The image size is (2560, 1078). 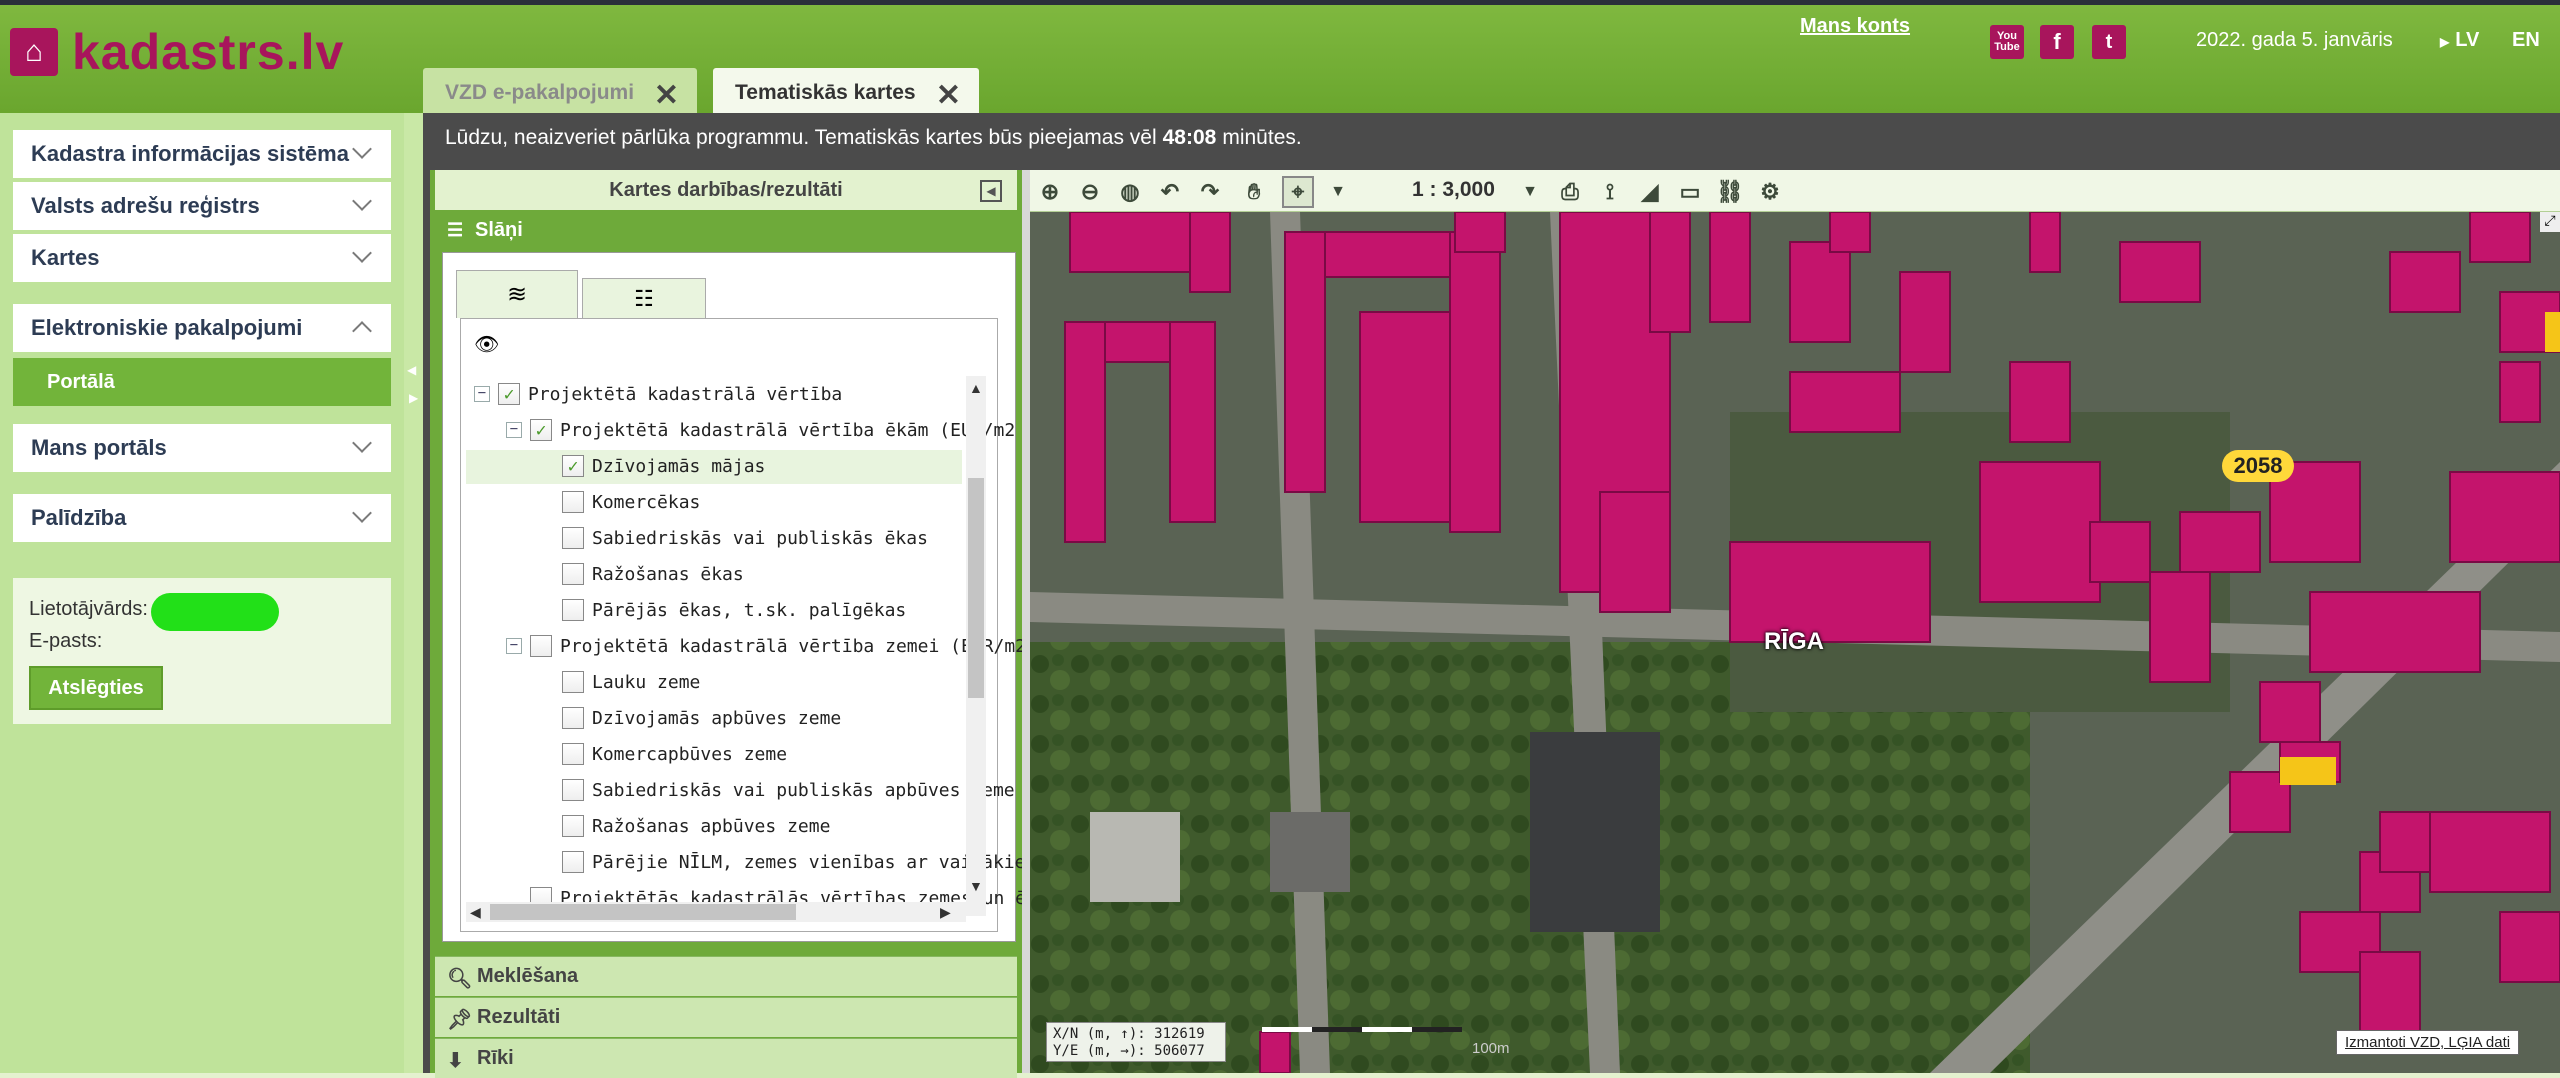 I want to click on results-section: 📌︎ Rezultāti, so click(x=726, y=1017).